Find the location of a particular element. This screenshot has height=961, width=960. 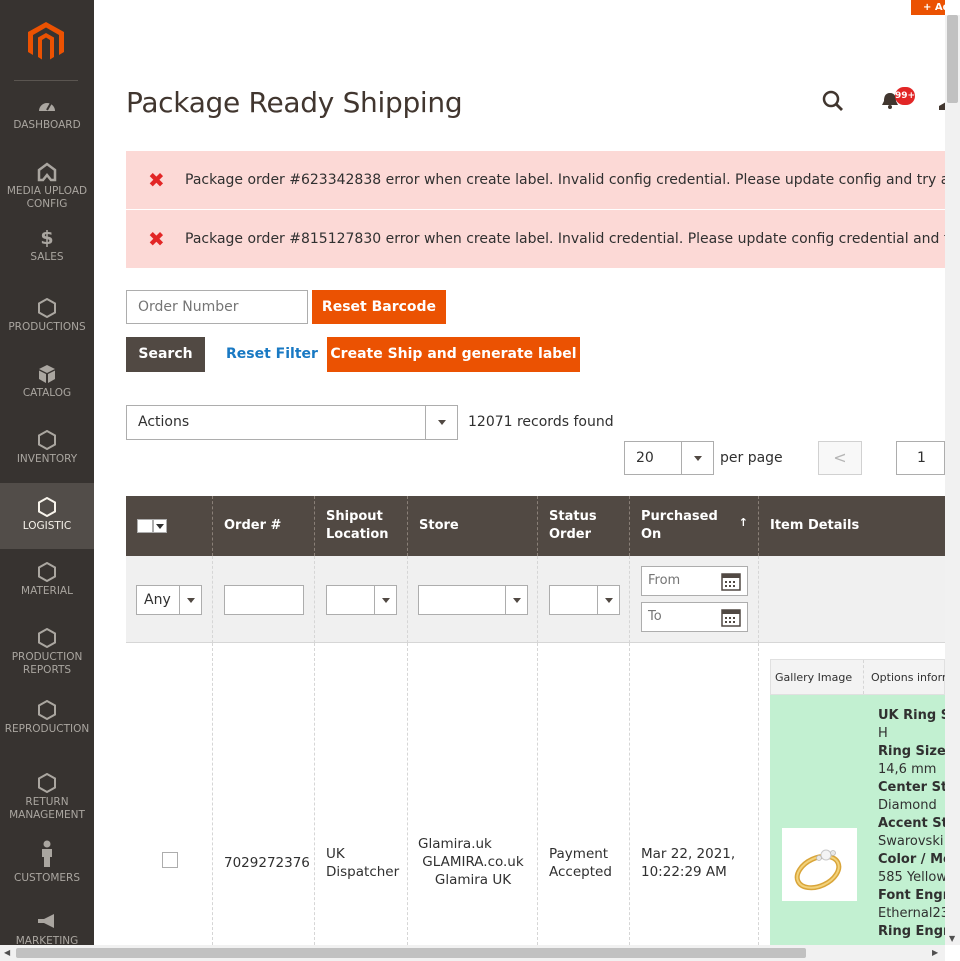

sidebar-item-productions: PRODUCTIONS is located at coordinates (47, 316).